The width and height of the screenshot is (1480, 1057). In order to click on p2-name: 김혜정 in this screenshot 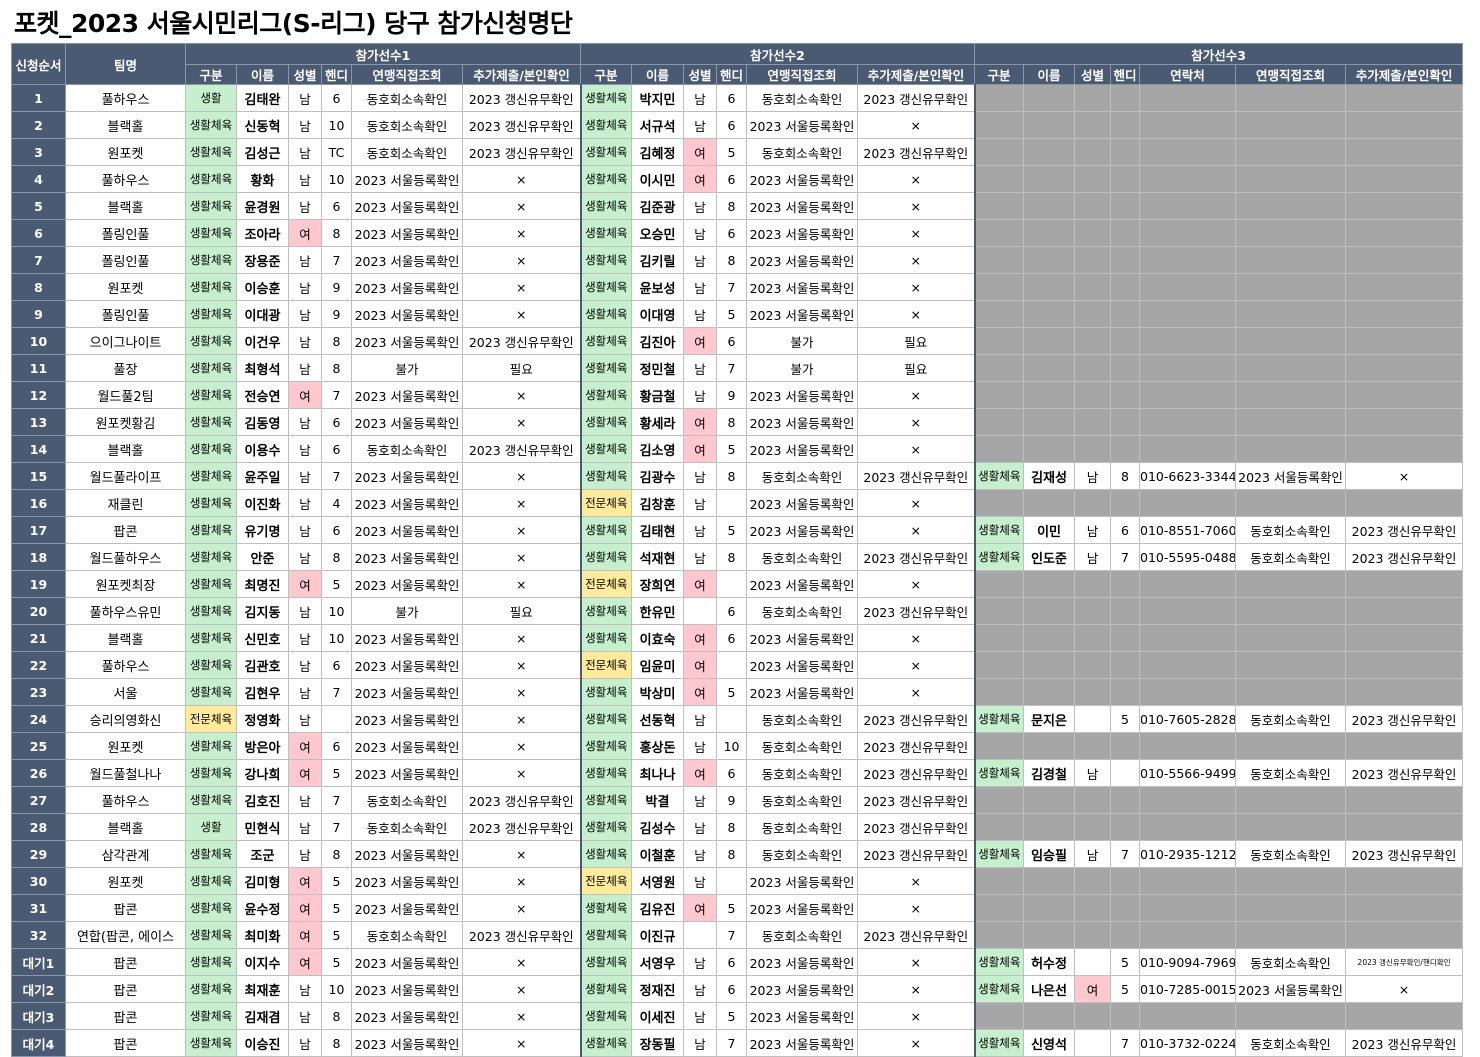, I will do `click(658, 152)`.